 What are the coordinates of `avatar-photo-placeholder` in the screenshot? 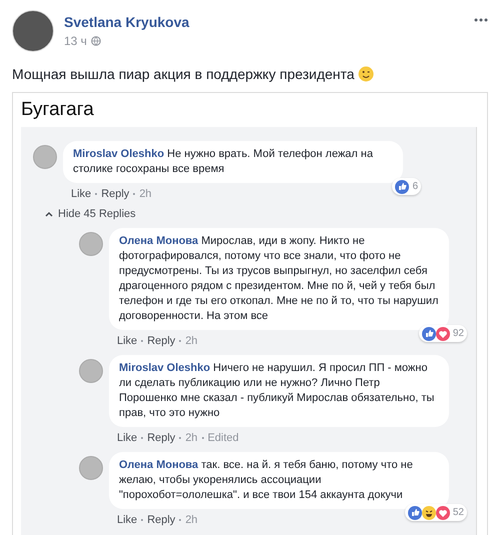 It's located at (33, 31).